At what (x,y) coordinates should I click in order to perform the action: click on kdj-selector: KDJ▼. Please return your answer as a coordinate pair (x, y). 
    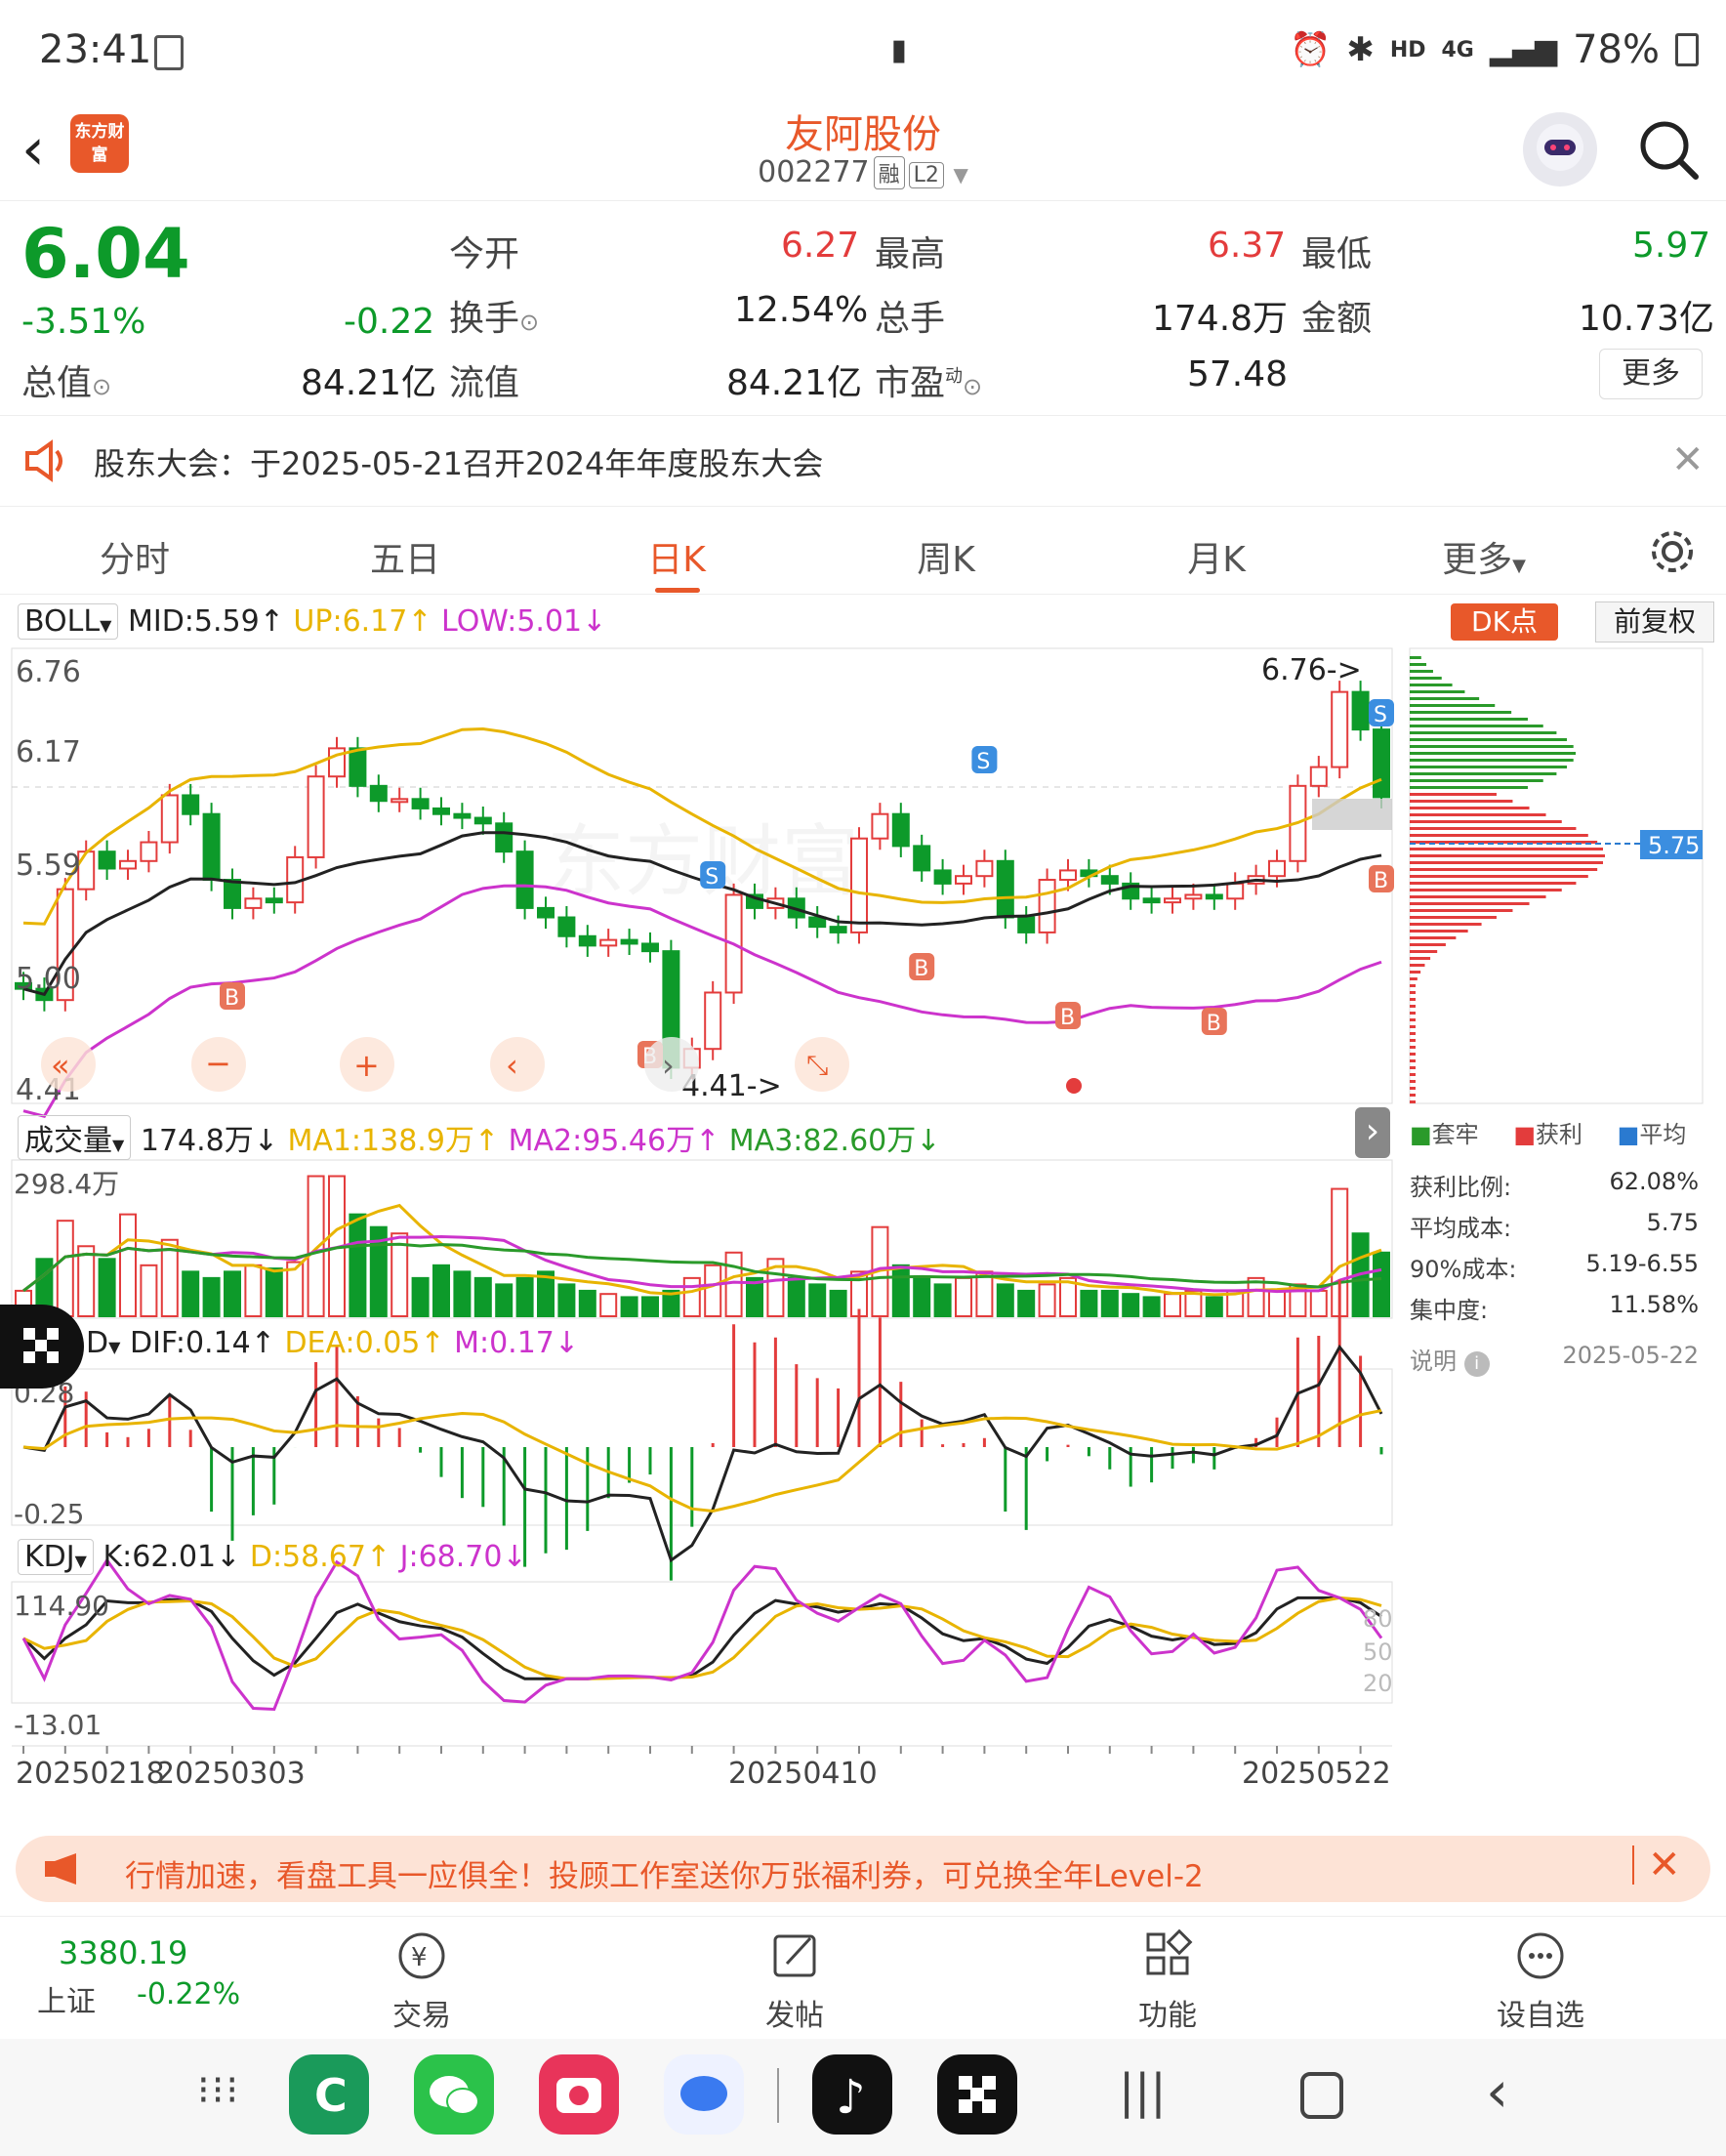
    Looking at the image, I should click on (56, 1557).